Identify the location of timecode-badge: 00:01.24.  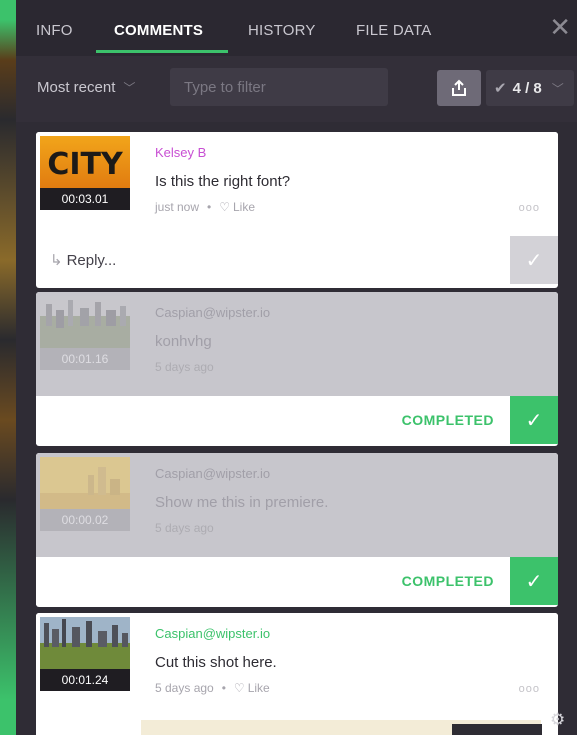
(85, 680).